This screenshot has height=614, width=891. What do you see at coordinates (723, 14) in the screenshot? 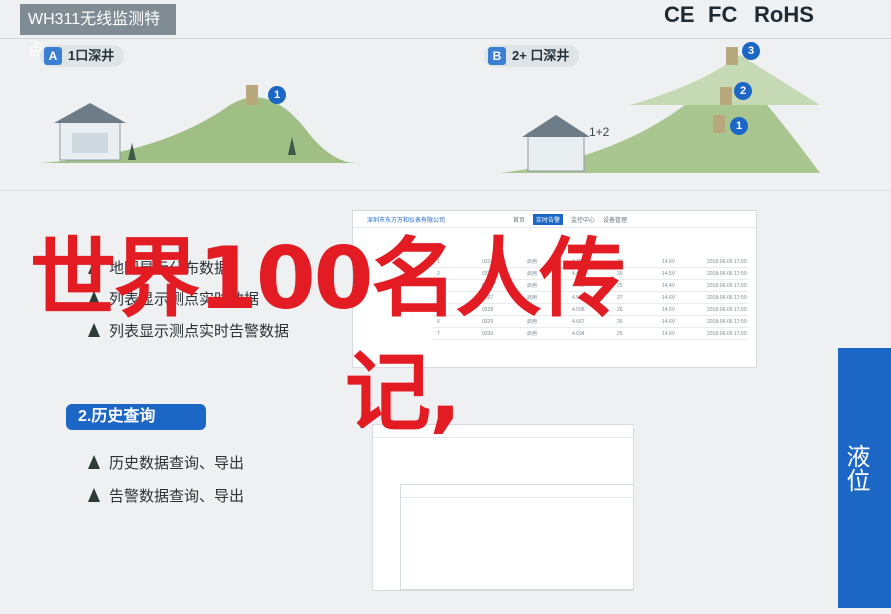
I see `fc-mark: FC` at bounding box center [723, 14].